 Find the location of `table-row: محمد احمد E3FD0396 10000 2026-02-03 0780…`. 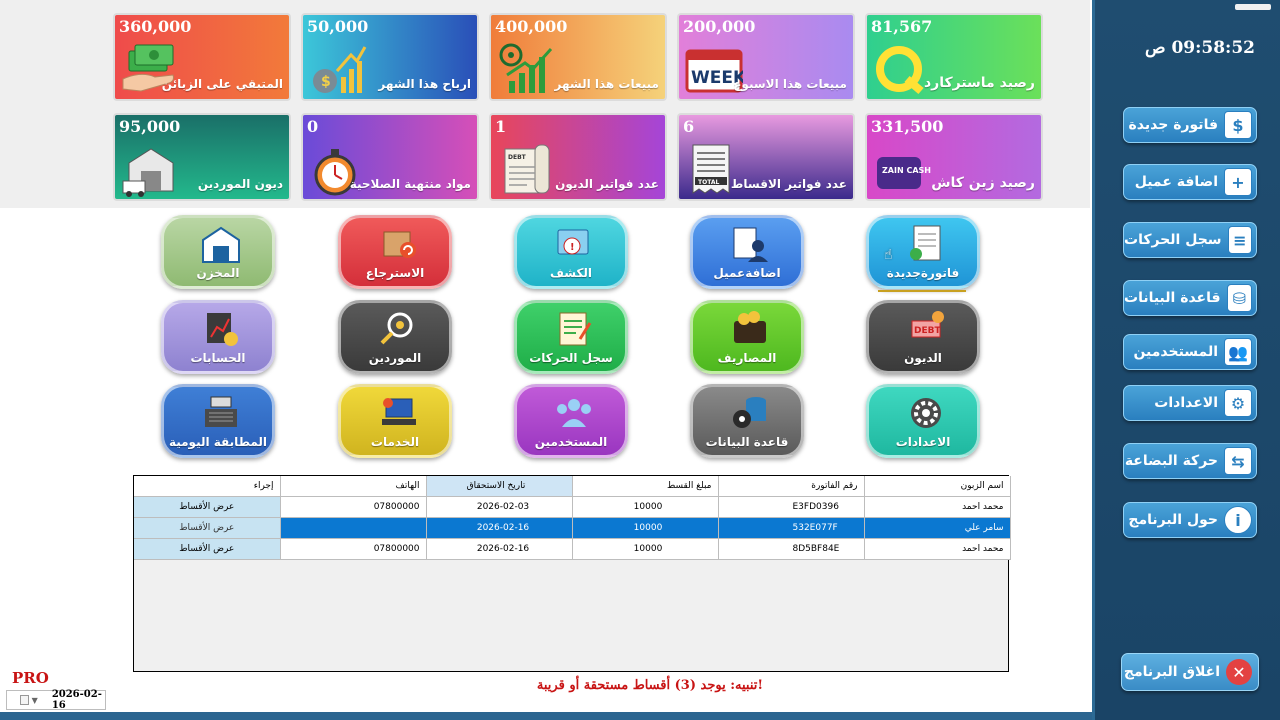

table-row: محمد احمد E3FD0396 10000 2026-02-03 0780… is located at coordinates (572, 507).